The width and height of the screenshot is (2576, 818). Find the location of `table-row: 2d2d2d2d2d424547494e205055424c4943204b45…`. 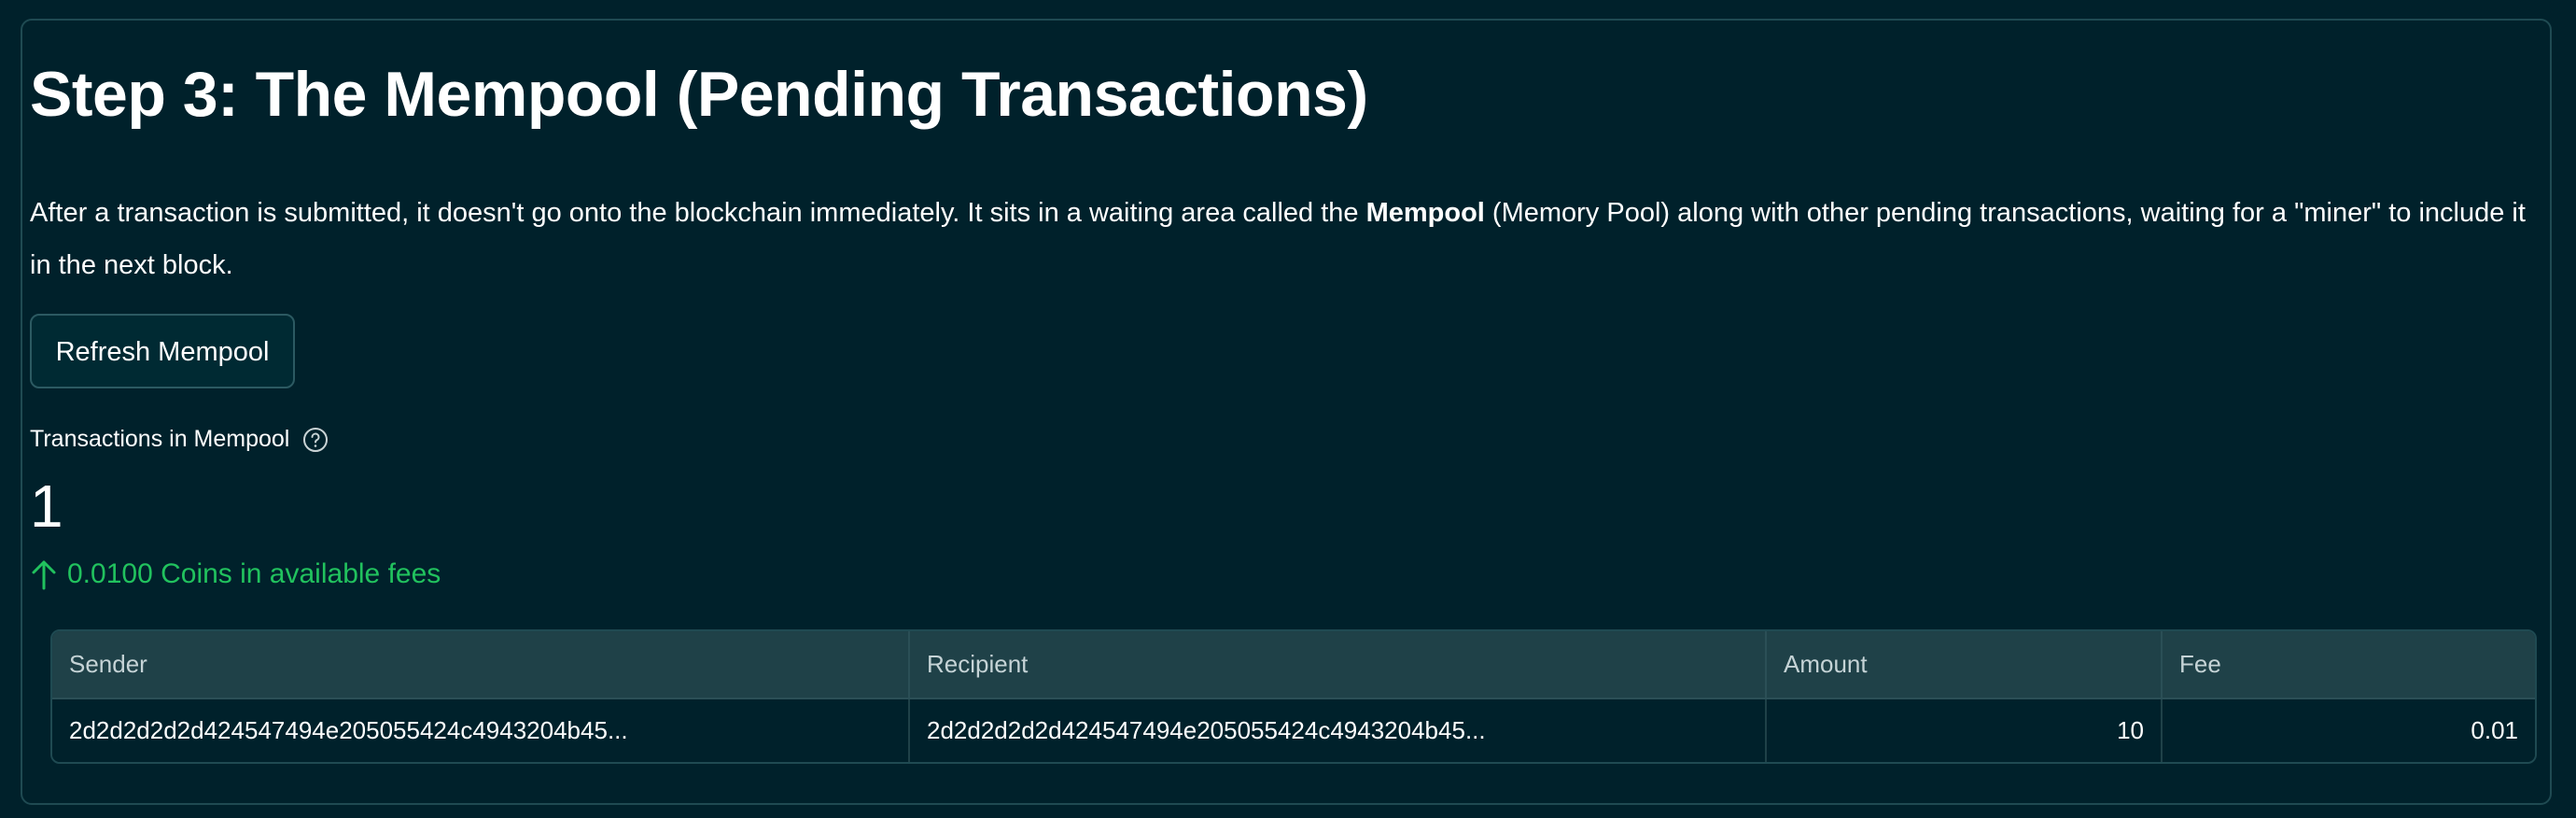

table-row: 2d2d2d2d2d424547494e205055424c4943204b45… is located at coordinates (1293, 730).